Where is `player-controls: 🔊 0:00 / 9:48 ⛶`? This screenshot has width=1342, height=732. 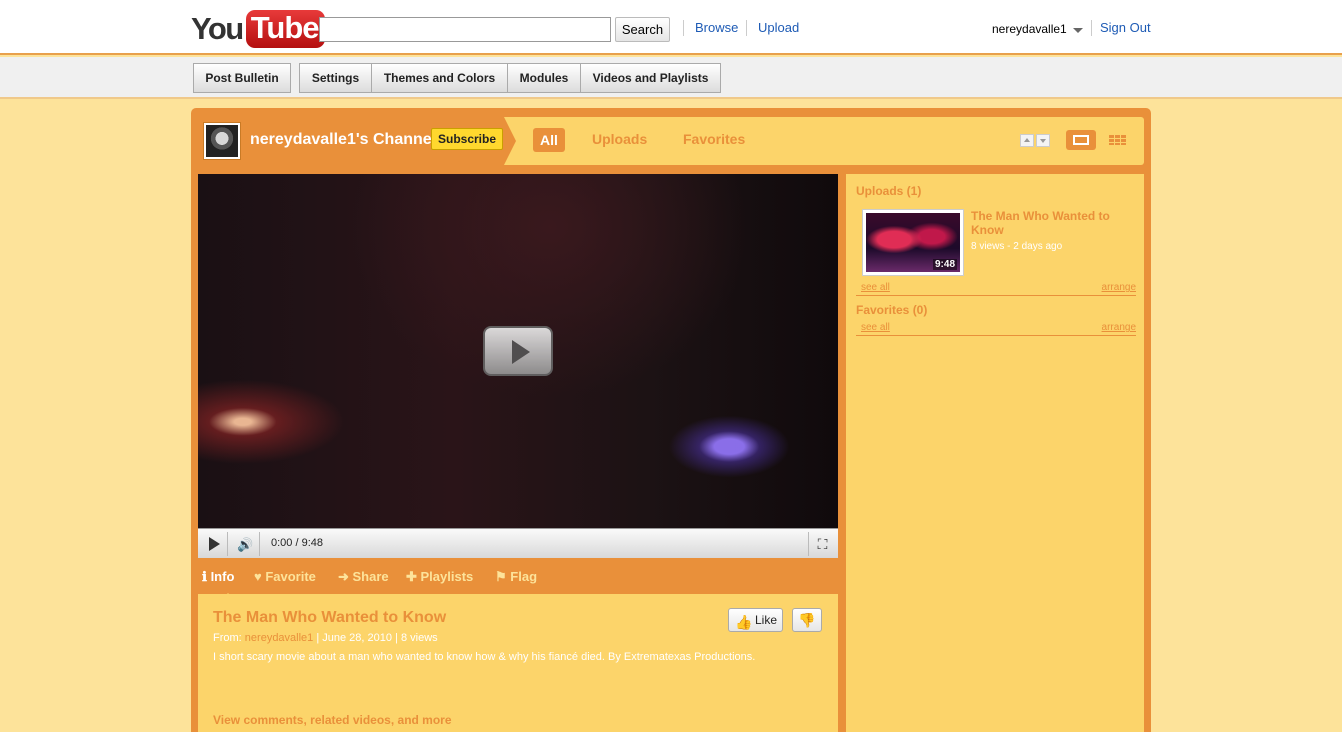
player-controls: 🔊 0:00 / 9:48 ⛶ is located at coordinates (518, 543).